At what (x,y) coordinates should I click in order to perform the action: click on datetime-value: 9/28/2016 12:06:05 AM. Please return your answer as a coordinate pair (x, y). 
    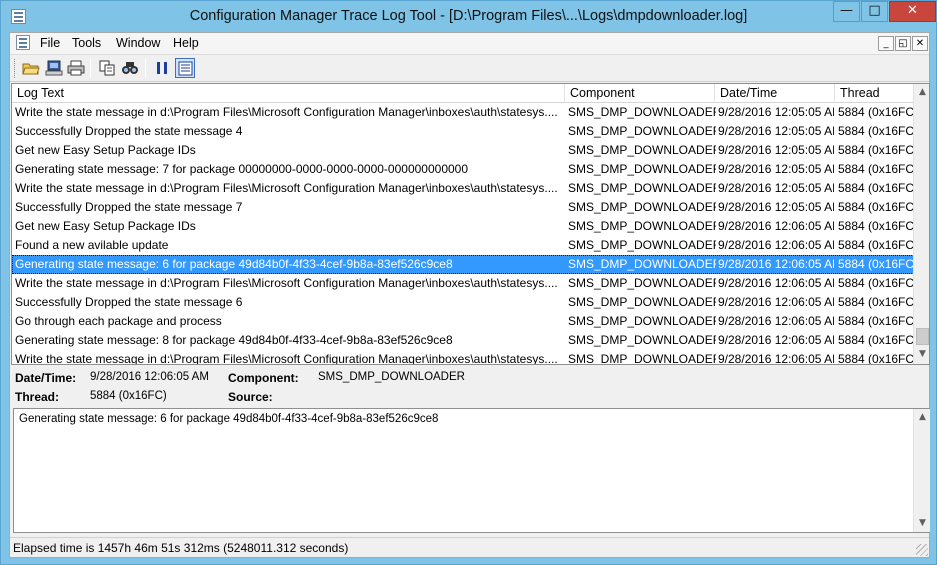
    Looking at the image, I should click on (149, 377).